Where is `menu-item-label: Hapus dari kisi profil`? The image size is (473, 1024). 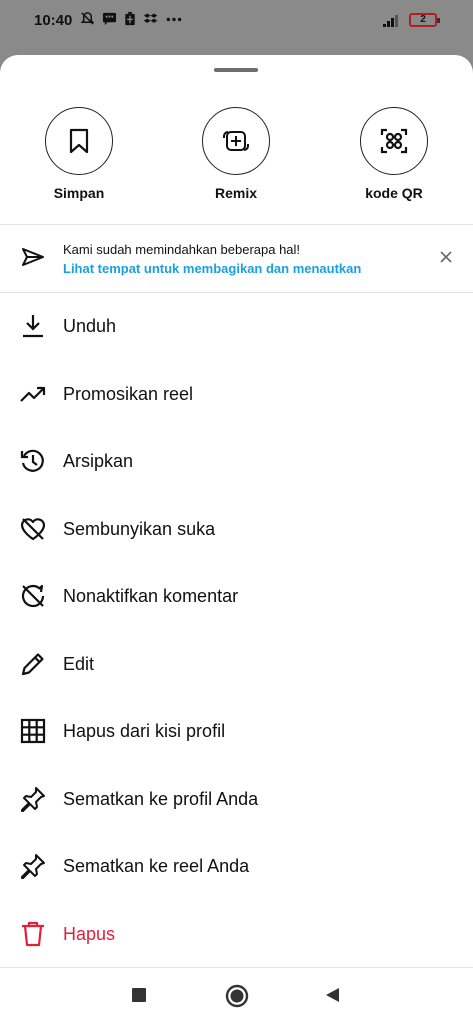
menu-item-label: Hapus dari kisi profil is located at coordinates (144, 731).